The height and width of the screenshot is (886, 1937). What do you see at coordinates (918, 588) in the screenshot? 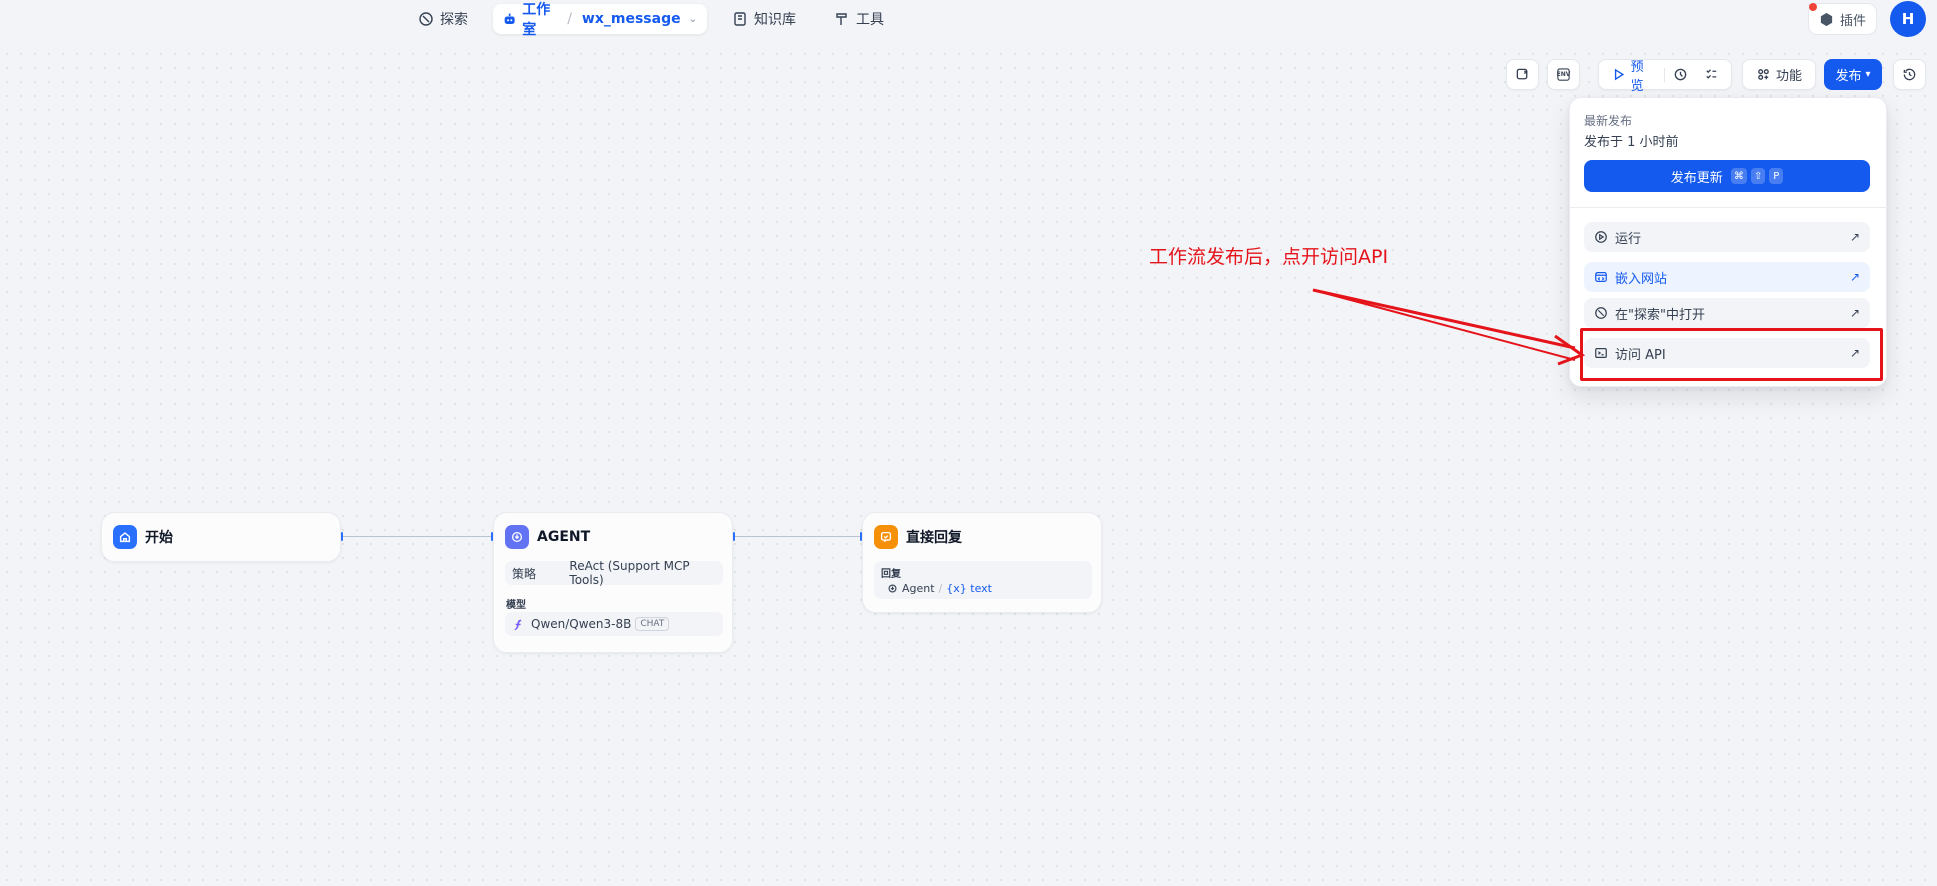
I see `reply-source-node: Agent` at bounding box center [918, 588].